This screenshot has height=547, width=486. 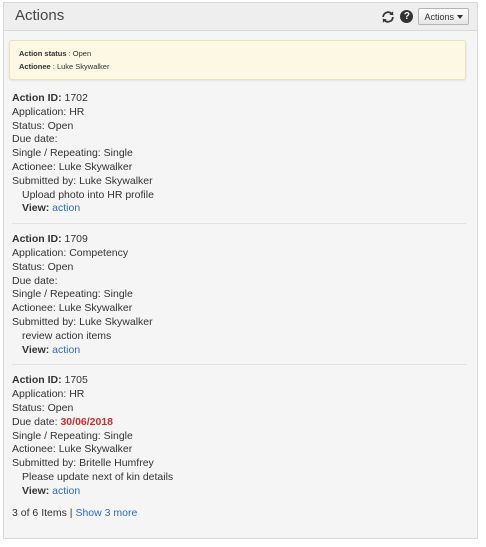 I want to click on due-date-line: Due date: 30/06/2018, so click(x=239, y=423).